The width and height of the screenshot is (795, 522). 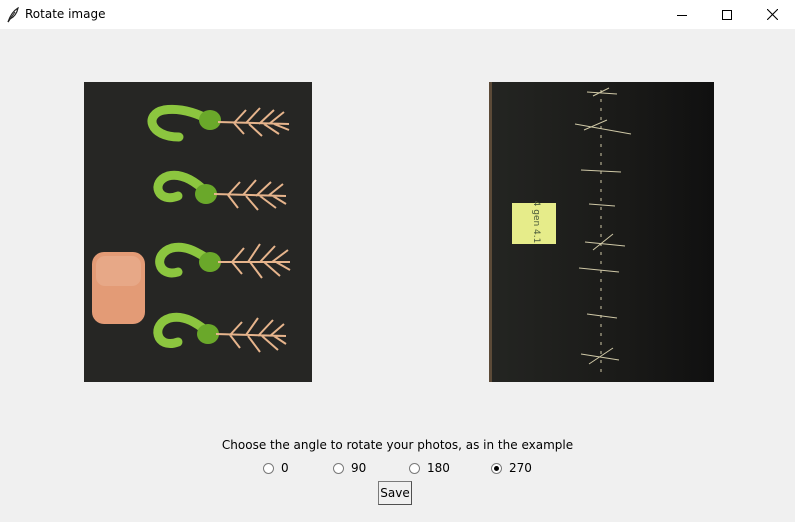 I want to click on rotation-label-0: 0, so click(x=285, y=467).